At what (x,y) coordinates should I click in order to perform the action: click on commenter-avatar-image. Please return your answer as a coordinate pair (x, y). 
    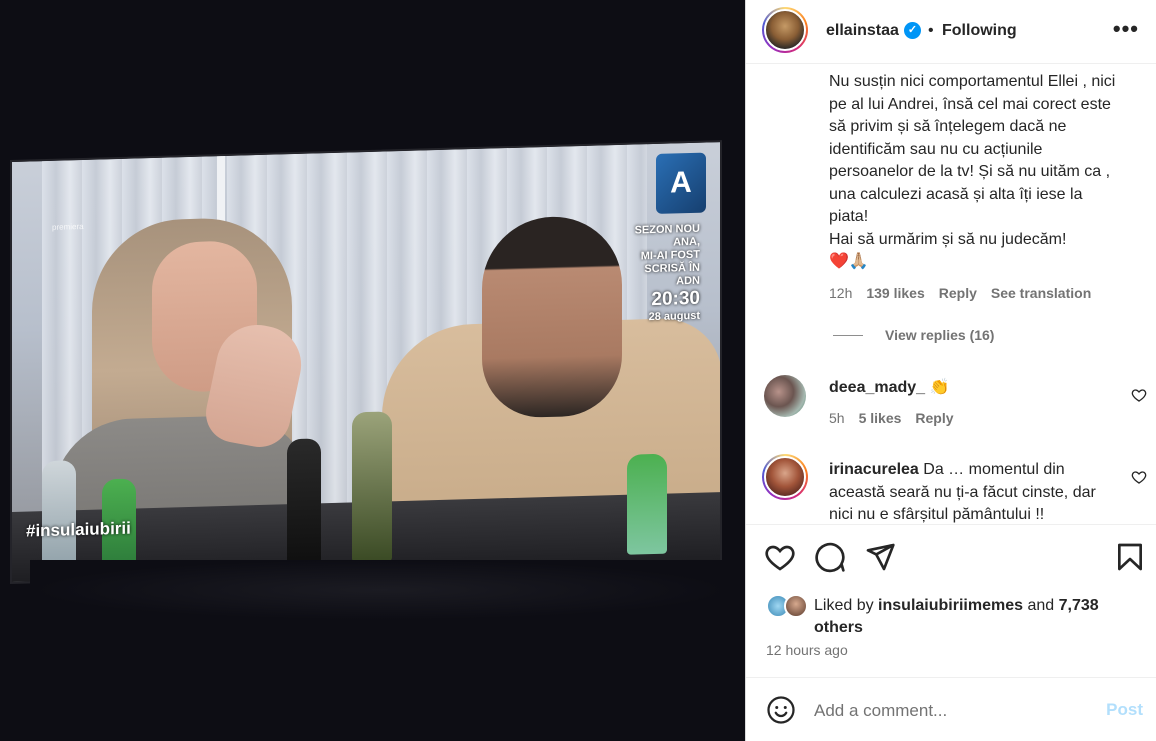
    Looking at the image, I should click on (785, 477).